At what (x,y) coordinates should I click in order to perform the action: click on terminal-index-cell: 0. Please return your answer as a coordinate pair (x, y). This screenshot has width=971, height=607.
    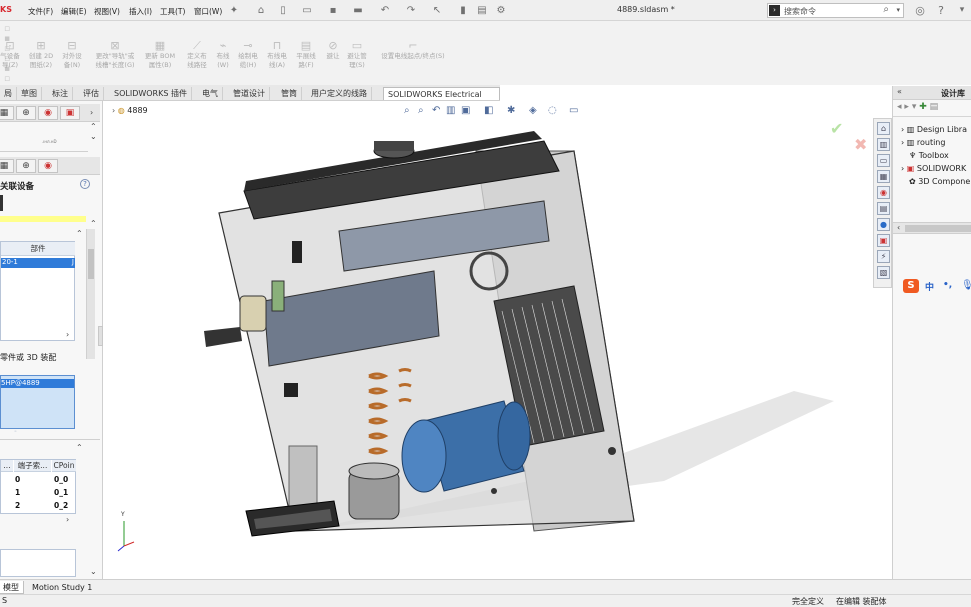
    Looking at the image, I should click on (17, 479).